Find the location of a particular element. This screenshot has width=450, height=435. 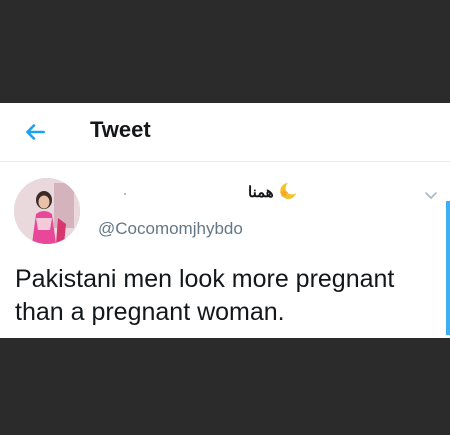

back-button is located at coordinates (35, 132).